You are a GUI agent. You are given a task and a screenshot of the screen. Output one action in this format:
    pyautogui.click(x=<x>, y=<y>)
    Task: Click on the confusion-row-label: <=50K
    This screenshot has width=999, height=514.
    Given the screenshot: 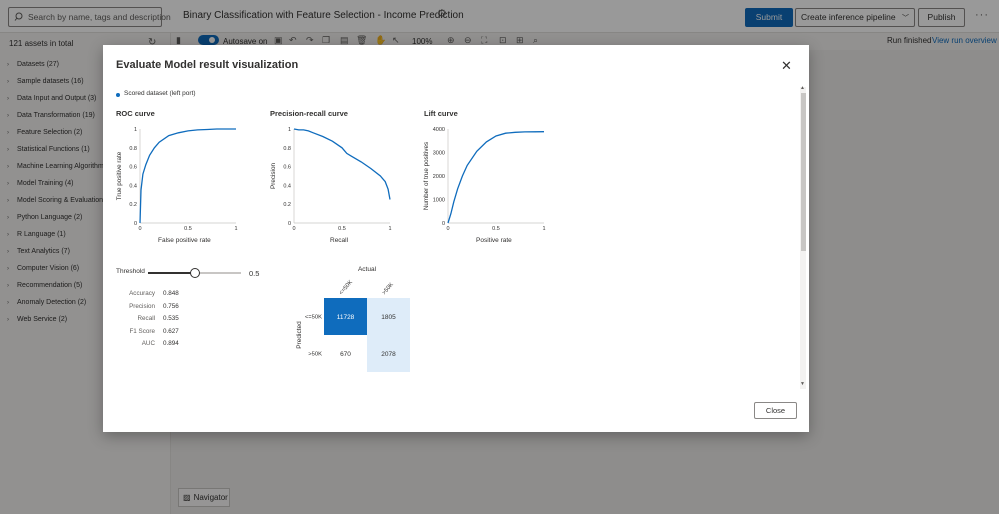 What is the action you would take?
    pyautogui.click(x=313, y=318)
    